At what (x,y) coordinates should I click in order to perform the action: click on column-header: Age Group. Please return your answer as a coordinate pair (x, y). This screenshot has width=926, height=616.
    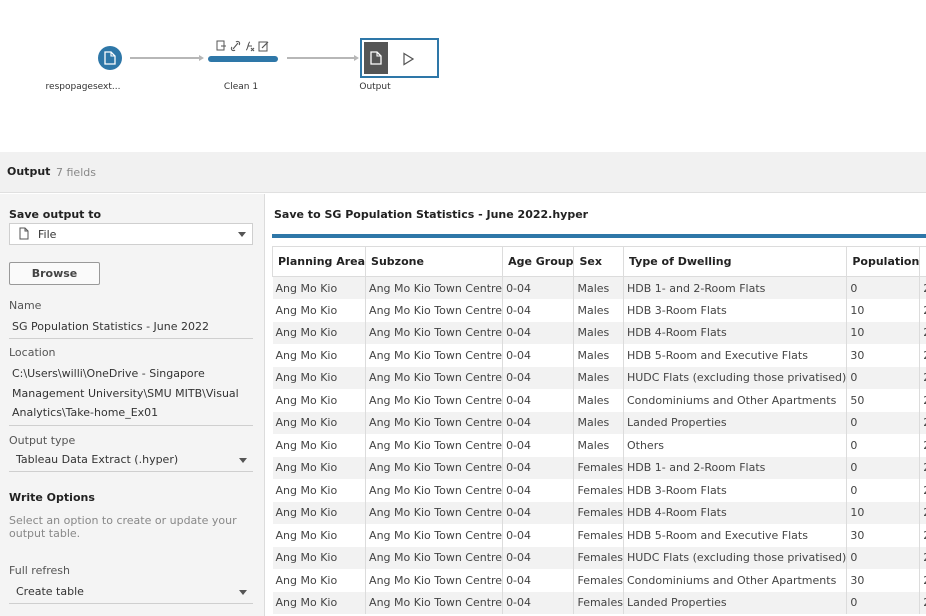
    Looking at the image, I should click on (538, 261).